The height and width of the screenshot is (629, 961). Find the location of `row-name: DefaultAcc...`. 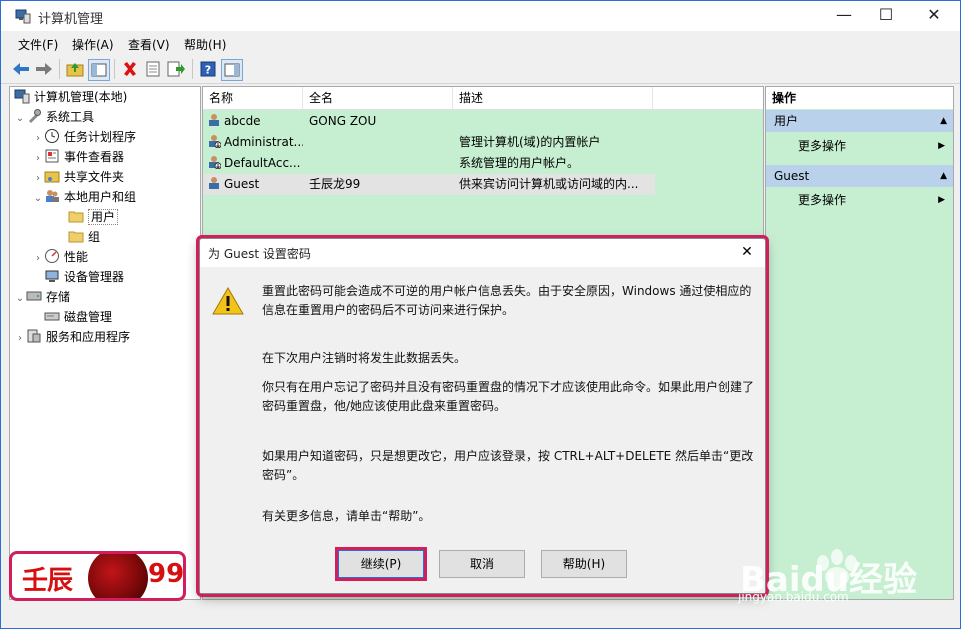

row-name: DefaultAcc... is located at coordinates (262, 163).